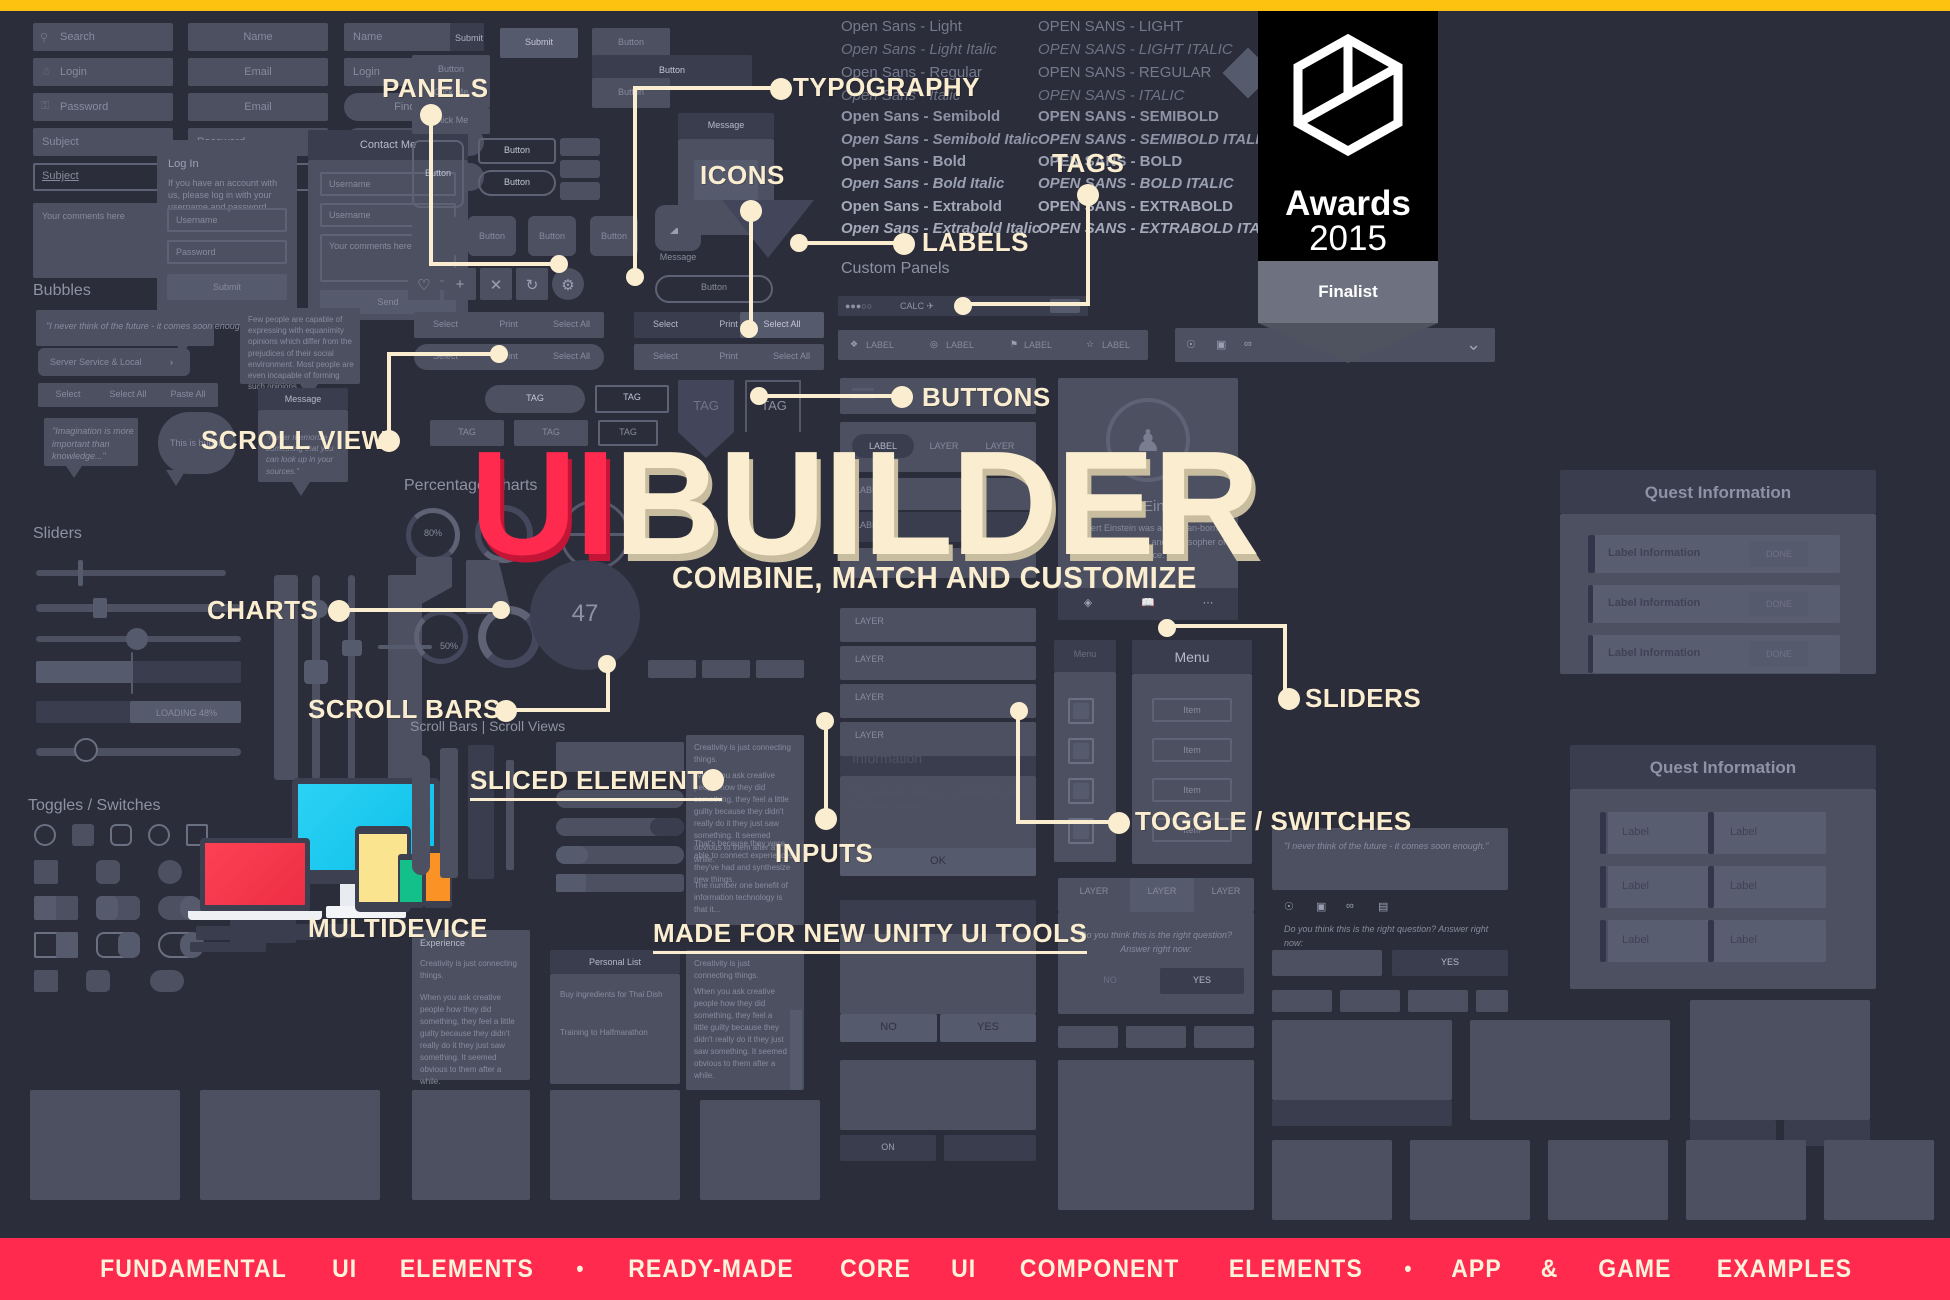  What do you see at coordinates (917, 306) in the screenshot?
I see `carrier-label: CALC ✈` at bounding box center [917, 306].